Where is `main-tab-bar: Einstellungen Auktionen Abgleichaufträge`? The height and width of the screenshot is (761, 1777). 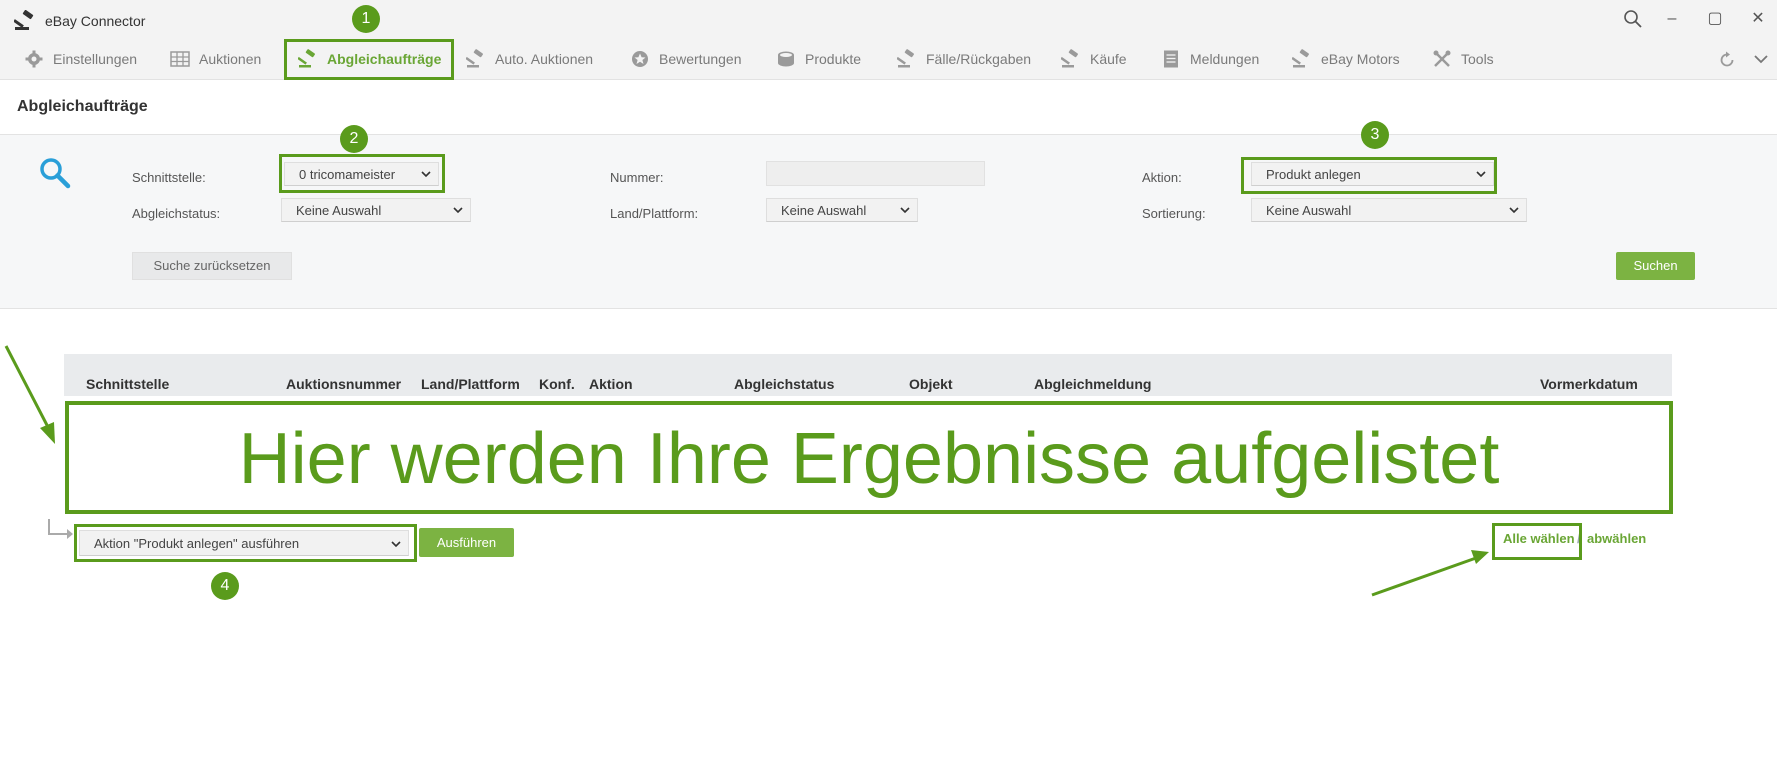 main-tab-bar: Einstellungen Auktionen Abgleichaufträge is located at coordinates (888, 59).